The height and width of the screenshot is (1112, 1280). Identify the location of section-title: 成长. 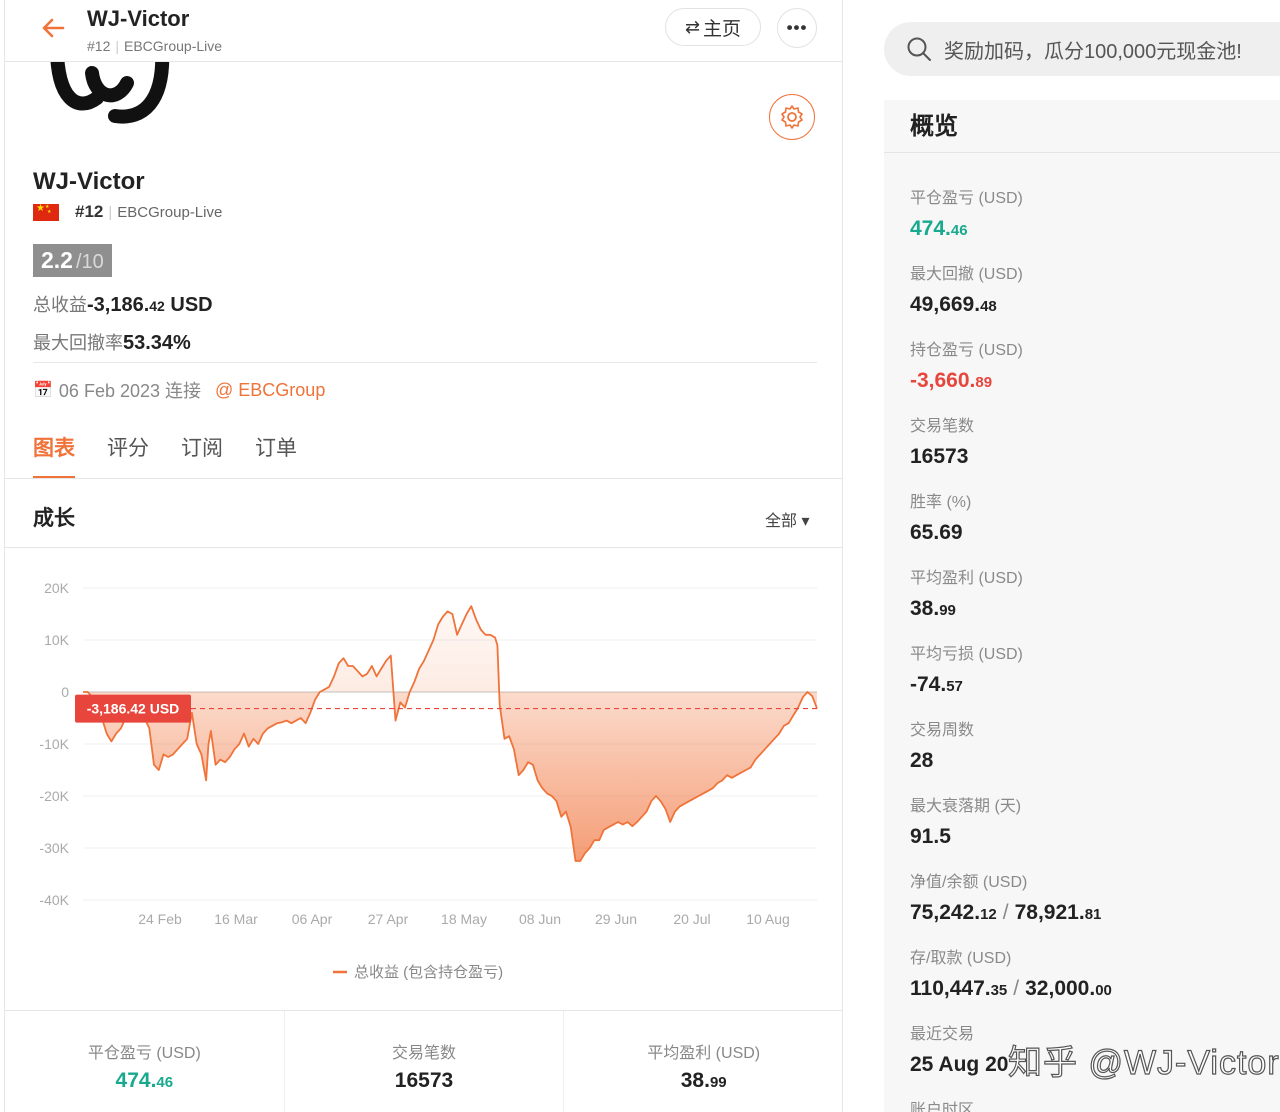
(54, 518).